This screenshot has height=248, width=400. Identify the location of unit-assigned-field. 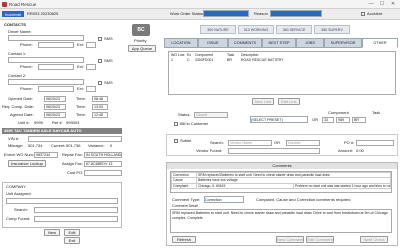
(62, 201).